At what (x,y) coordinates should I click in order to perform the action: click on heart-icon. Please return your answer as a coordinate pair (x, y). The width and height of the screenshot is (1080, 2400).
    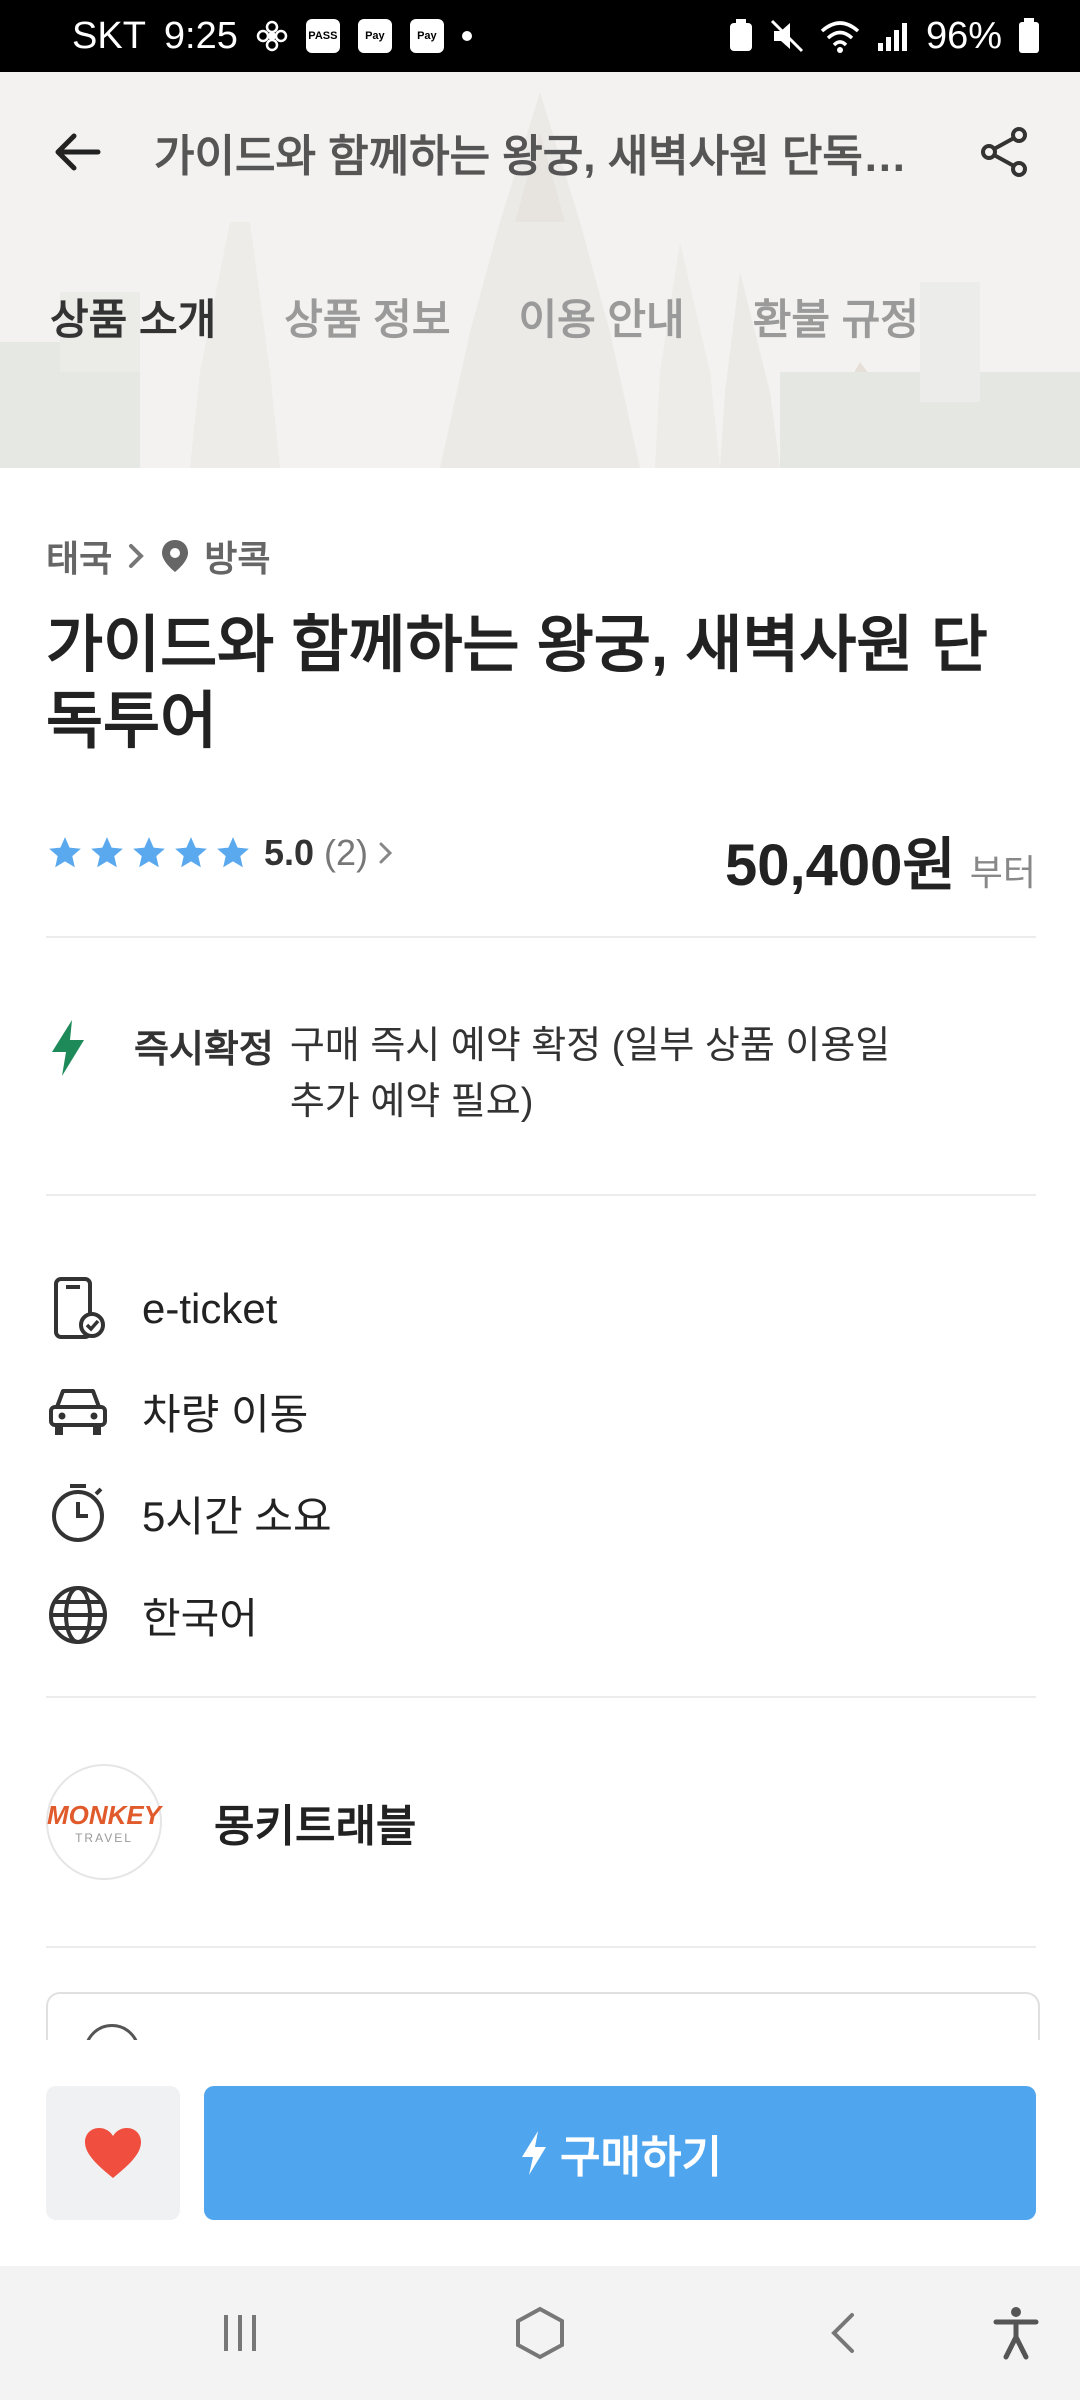
    Looking at the image, I should click on (113, 2153).